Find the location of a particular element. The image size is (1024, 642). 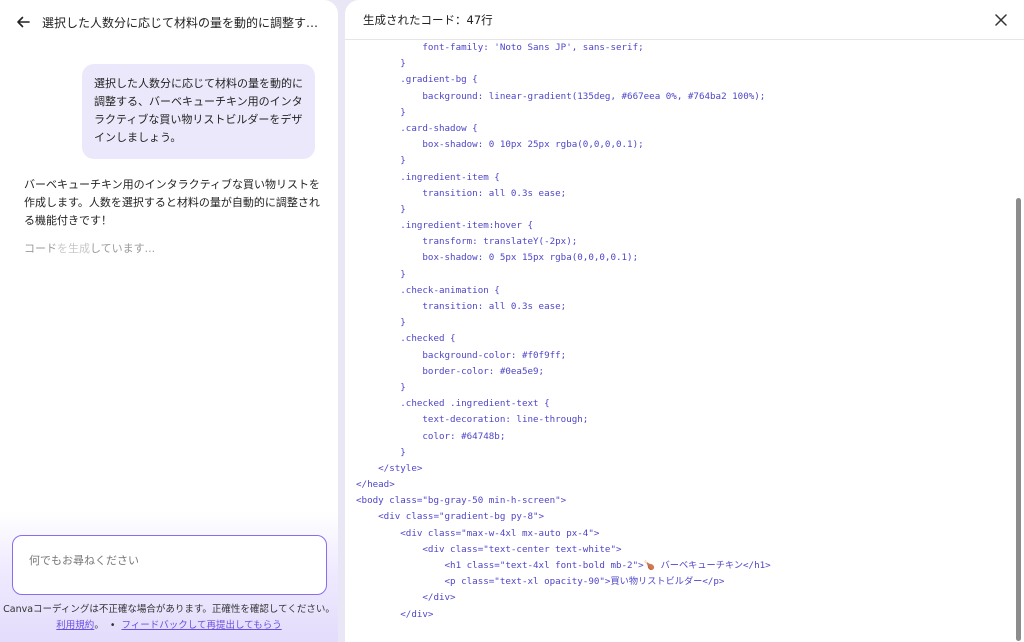

chat-input is located at coordinates (169, 560).